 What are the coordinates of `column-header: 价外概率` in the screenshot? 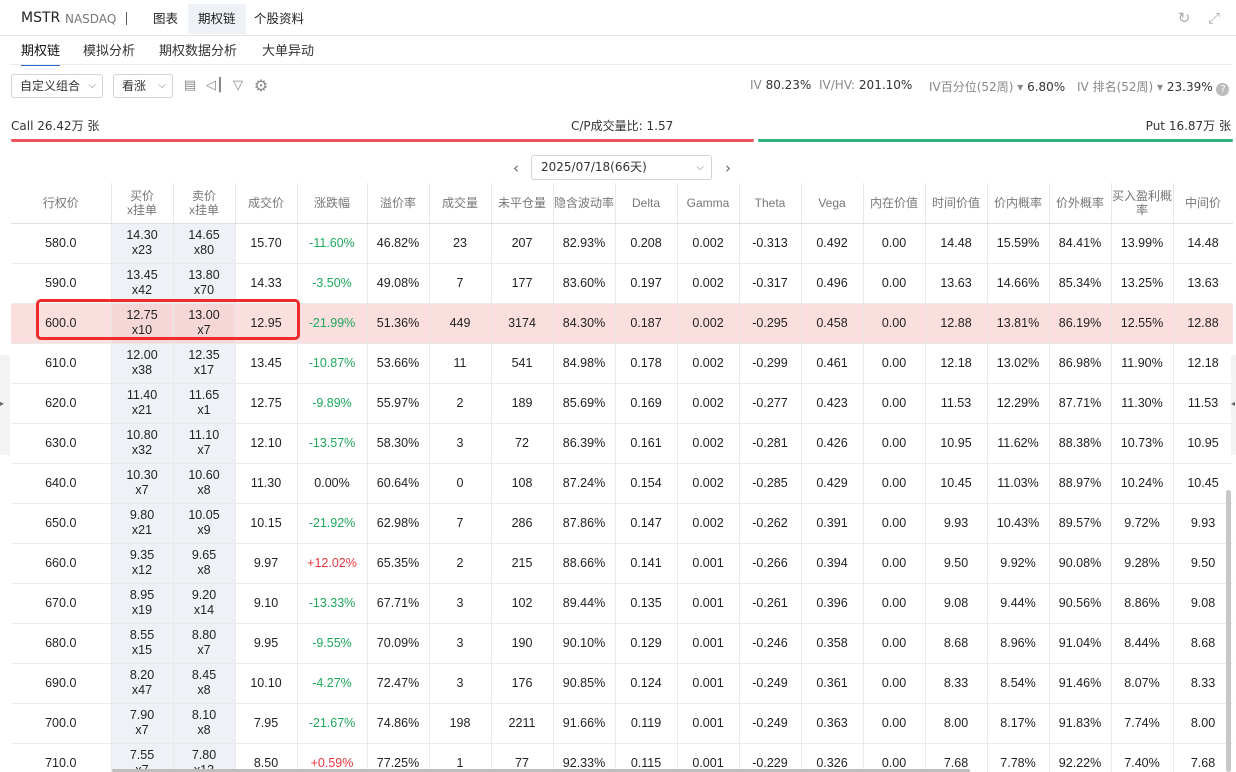 It's located at (1080, 203).